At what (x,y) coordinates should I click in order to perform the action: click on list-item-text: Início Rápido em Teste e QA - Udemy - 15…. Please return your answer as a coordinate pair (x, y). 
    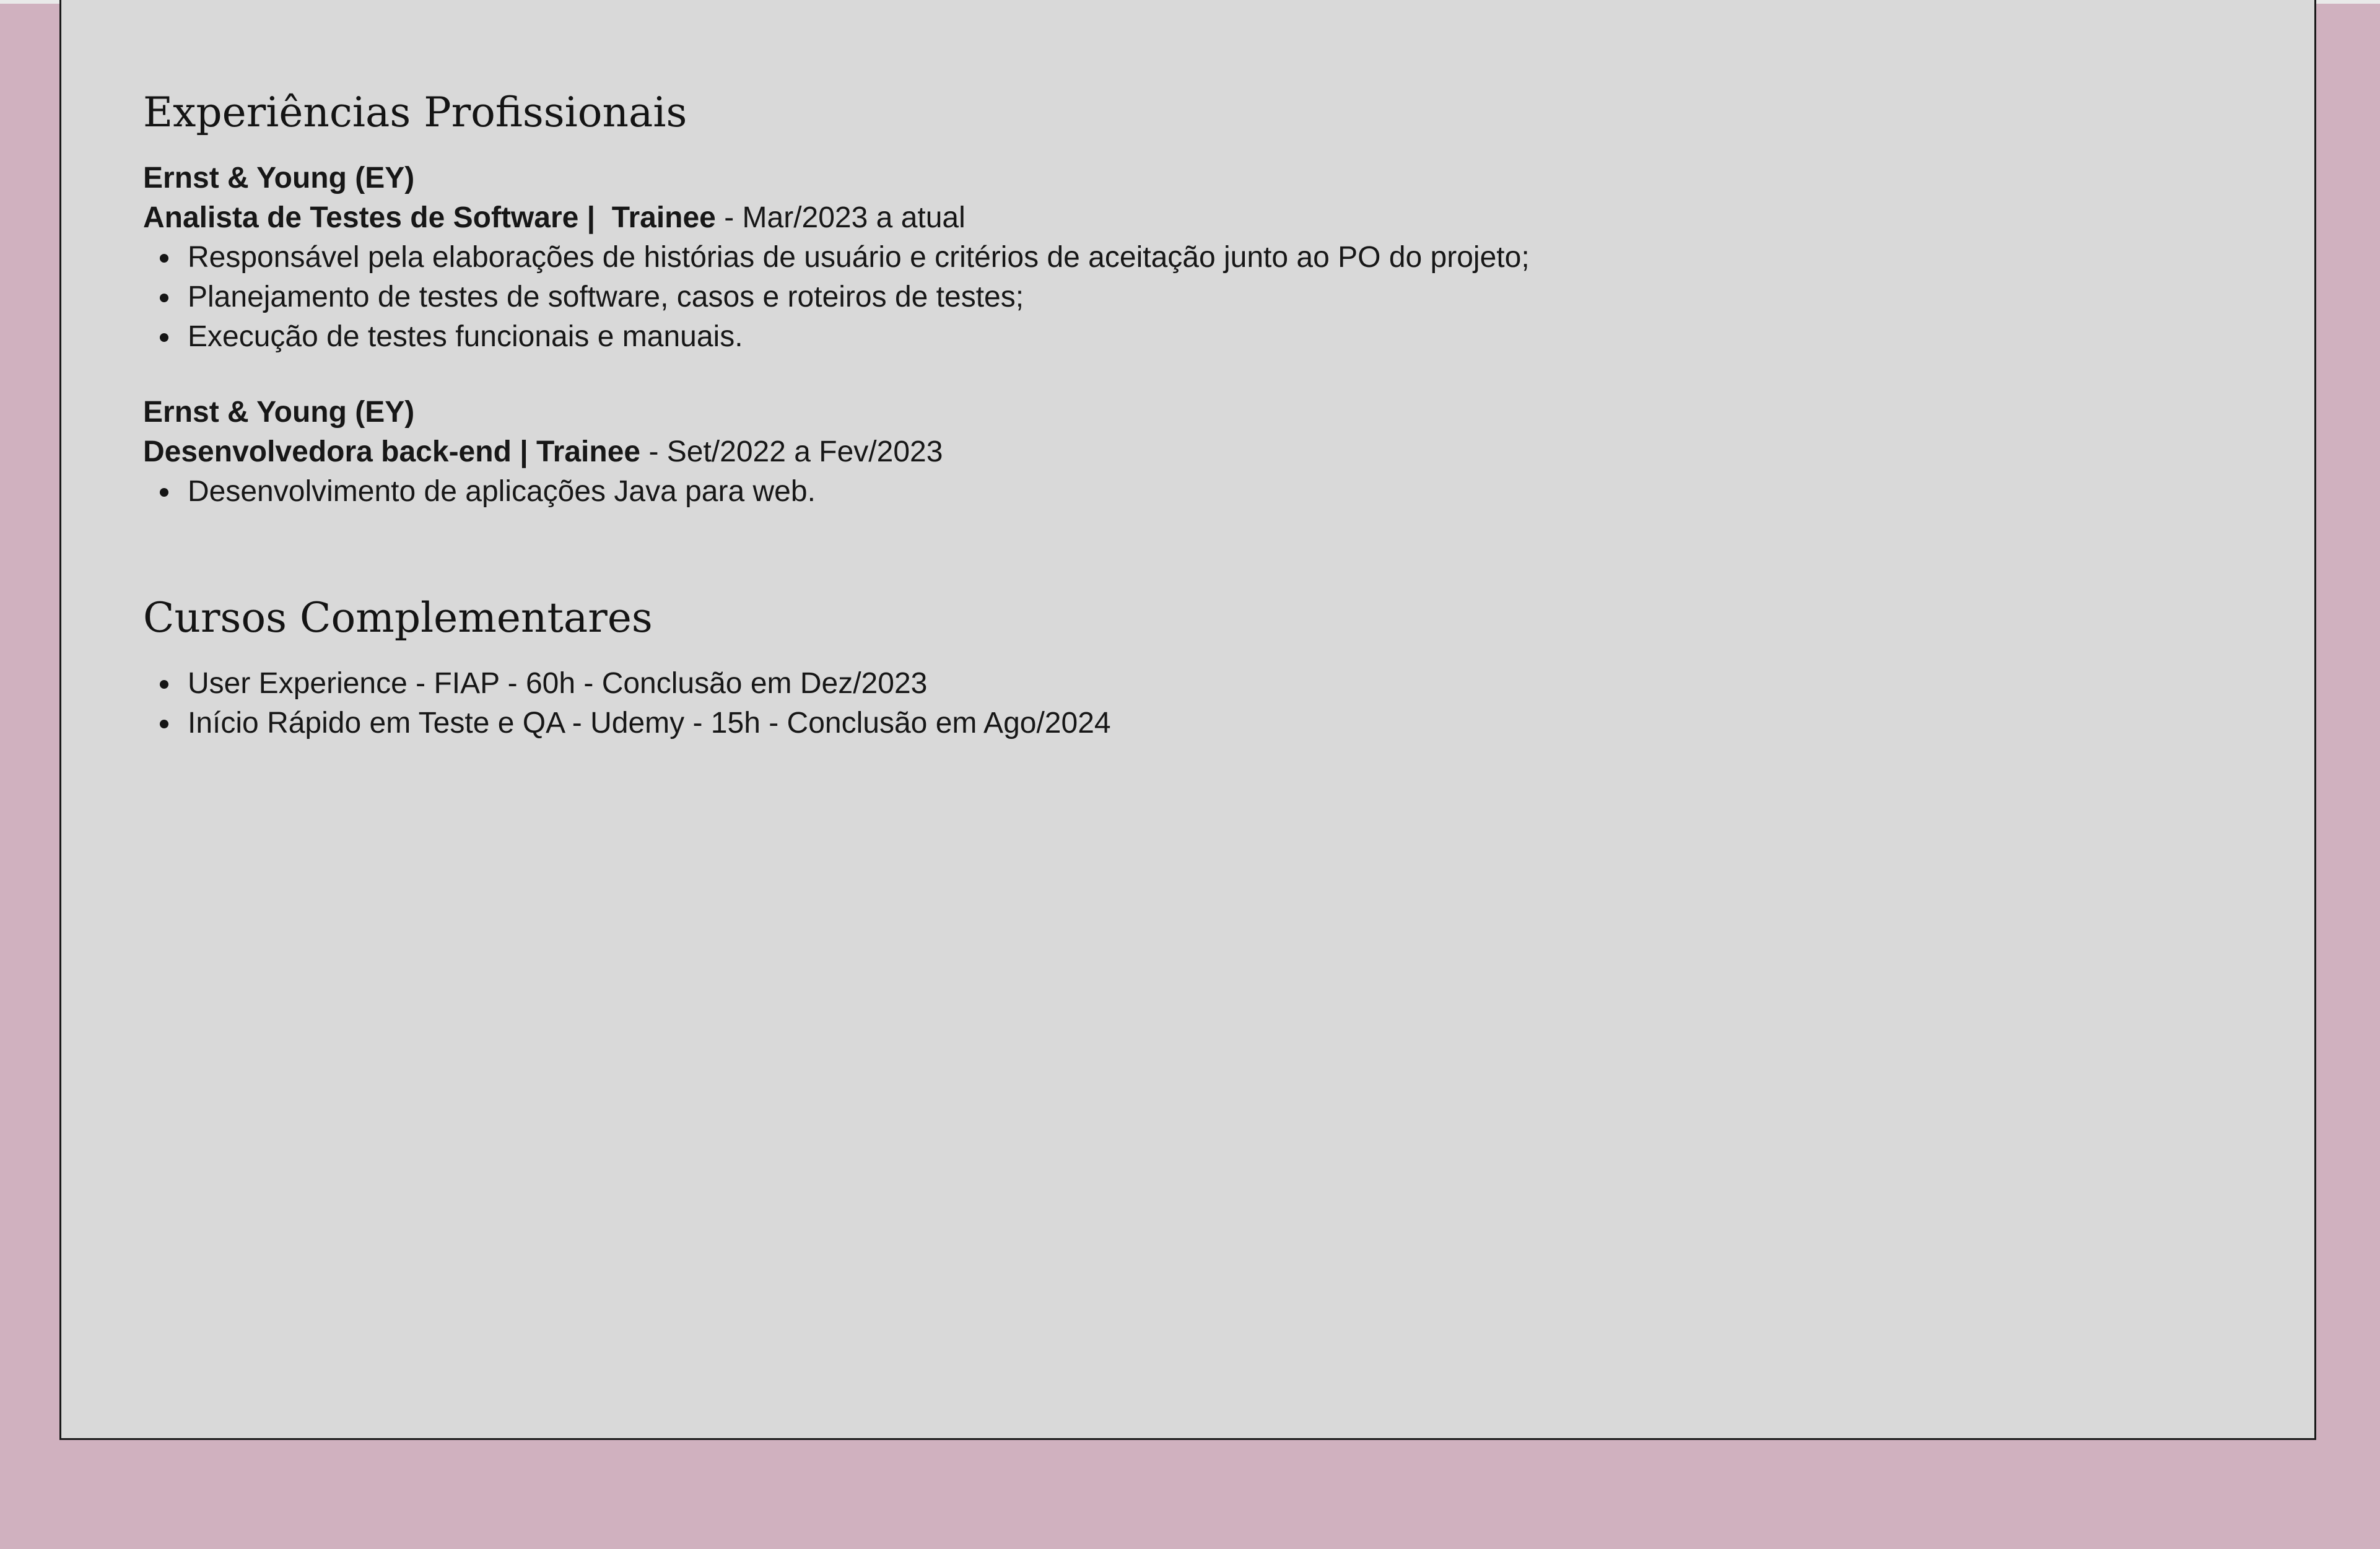
    Looking at the image, I should click on (649, 724).